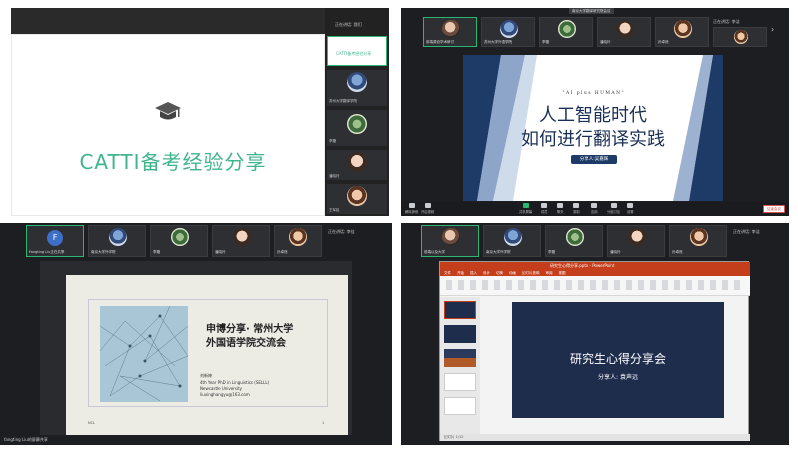 The height and width of the screenshot is (450, 798). What do you see at coordinates (168, 113) in the screenshot?
I see `graduation-cap-icon` at bounding box center [168, 113].